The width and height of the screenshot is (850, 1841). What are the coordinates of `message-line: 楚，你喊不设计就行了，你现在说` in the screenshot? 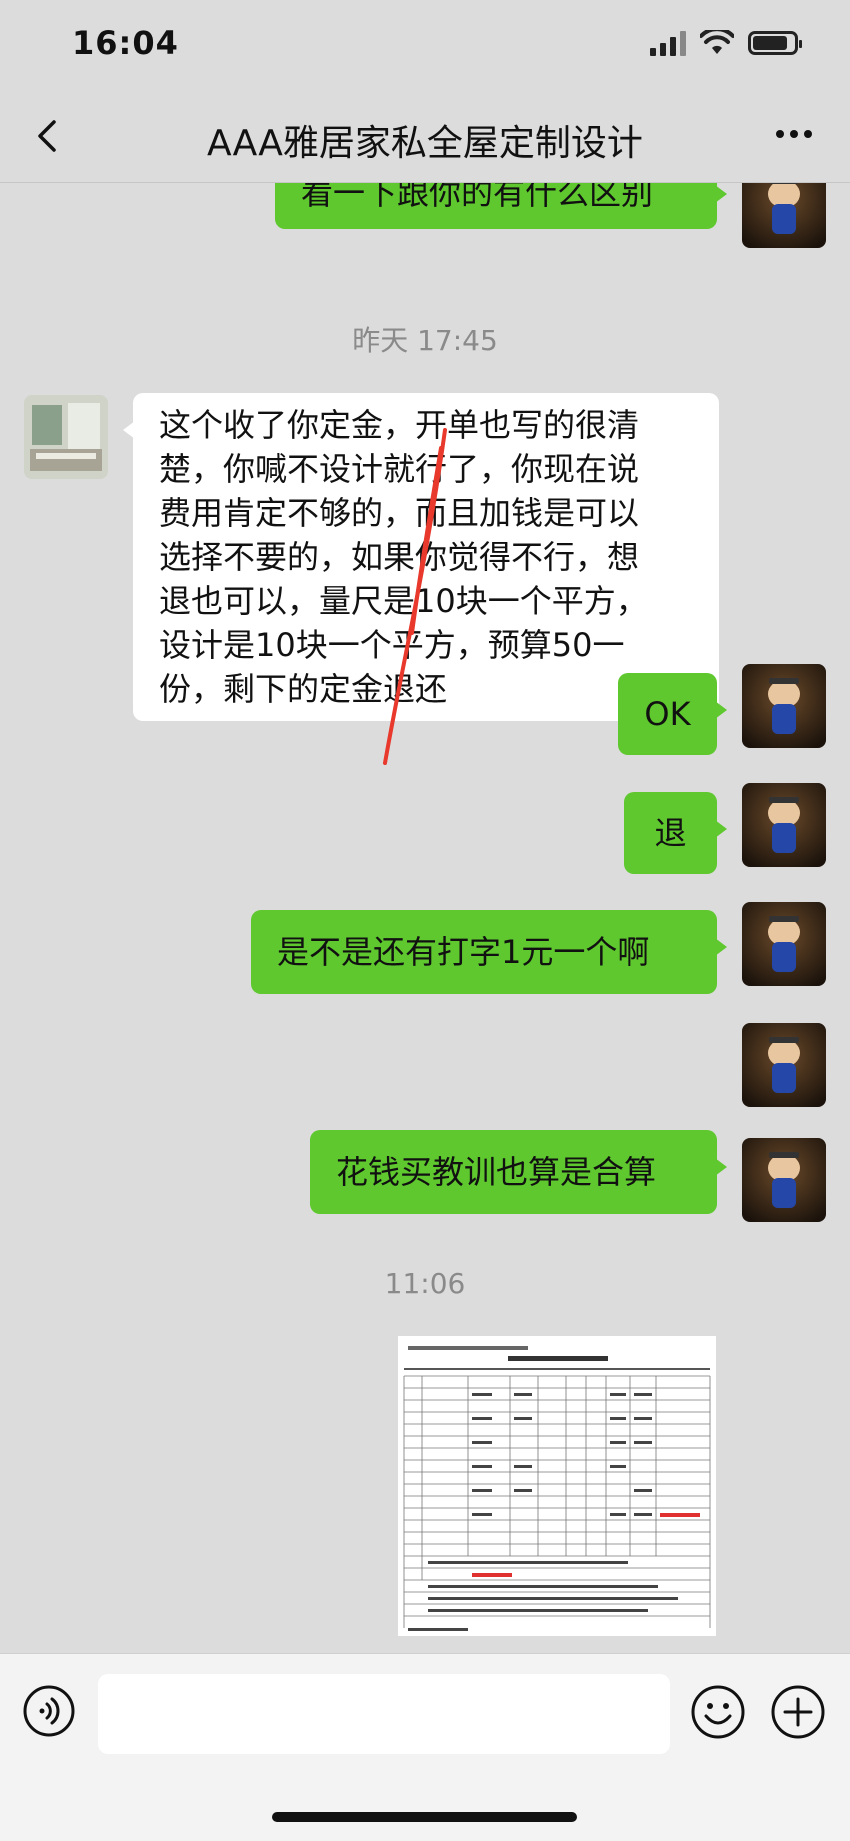 It's located at (399, 469).